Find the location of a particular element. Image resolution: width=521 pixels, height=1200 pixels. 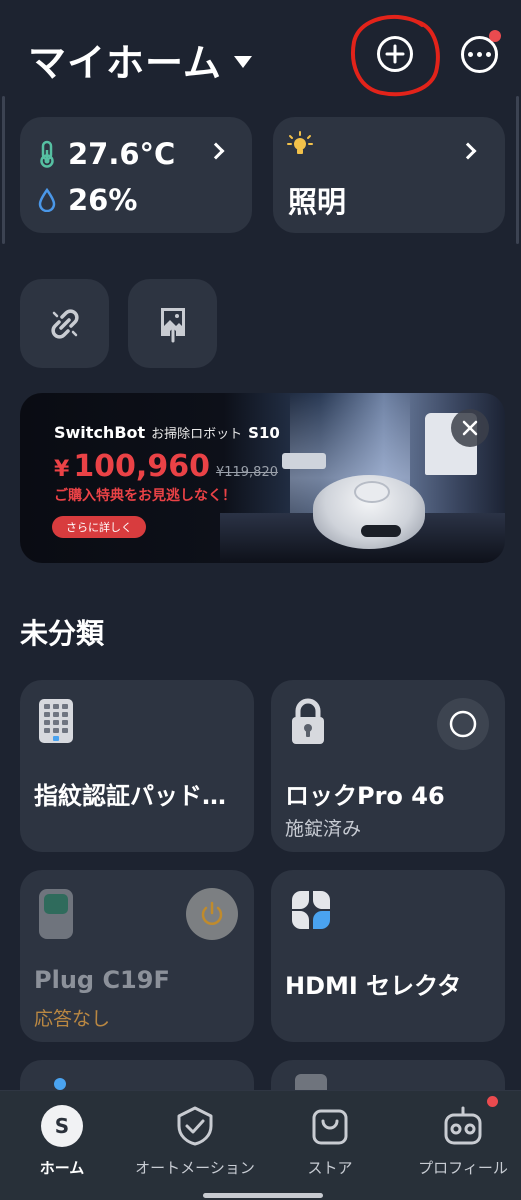

plus-icon is located at coordinates (395, 54).